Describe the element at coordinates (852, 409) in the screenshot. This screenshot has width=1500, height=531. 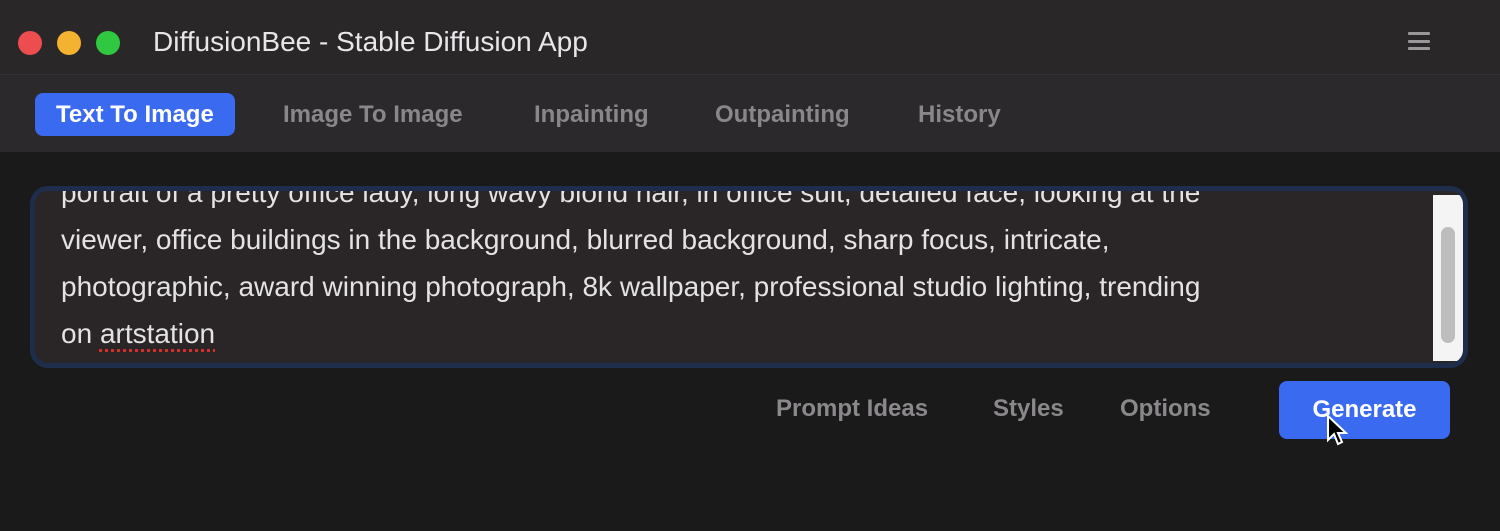
I see `prompt-ideas-button: Prompt Ideas` at that location.